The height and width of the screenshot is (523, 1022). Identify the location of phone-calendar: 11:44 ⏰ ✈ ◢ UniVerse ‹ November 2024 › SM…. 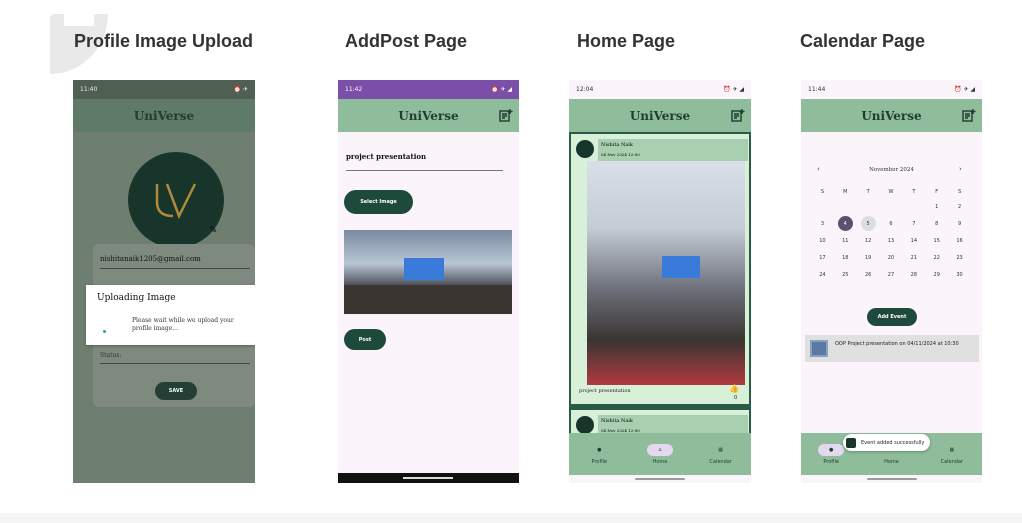
(891, 281).